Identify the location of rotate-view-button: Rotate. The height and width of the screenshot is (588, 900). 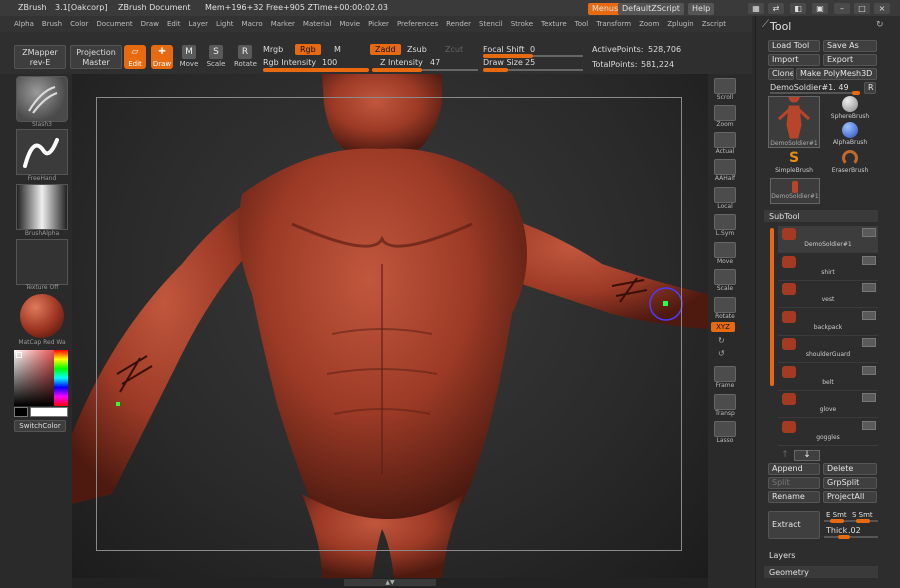
(725, 308).